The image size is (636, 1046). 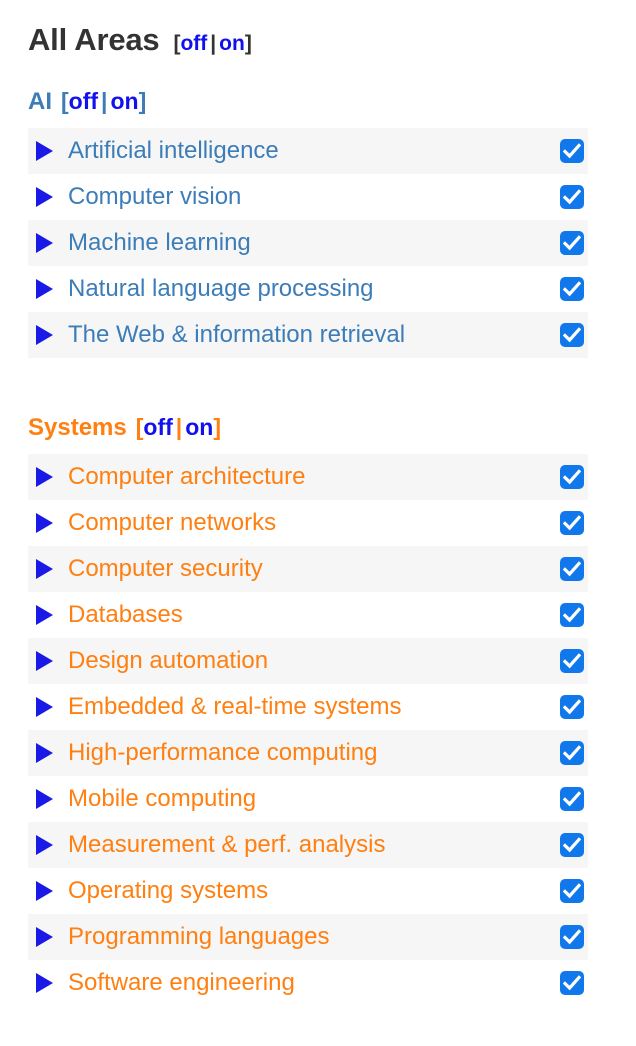 I want to click on table-row: Computer security, so click(x=308, y=569).